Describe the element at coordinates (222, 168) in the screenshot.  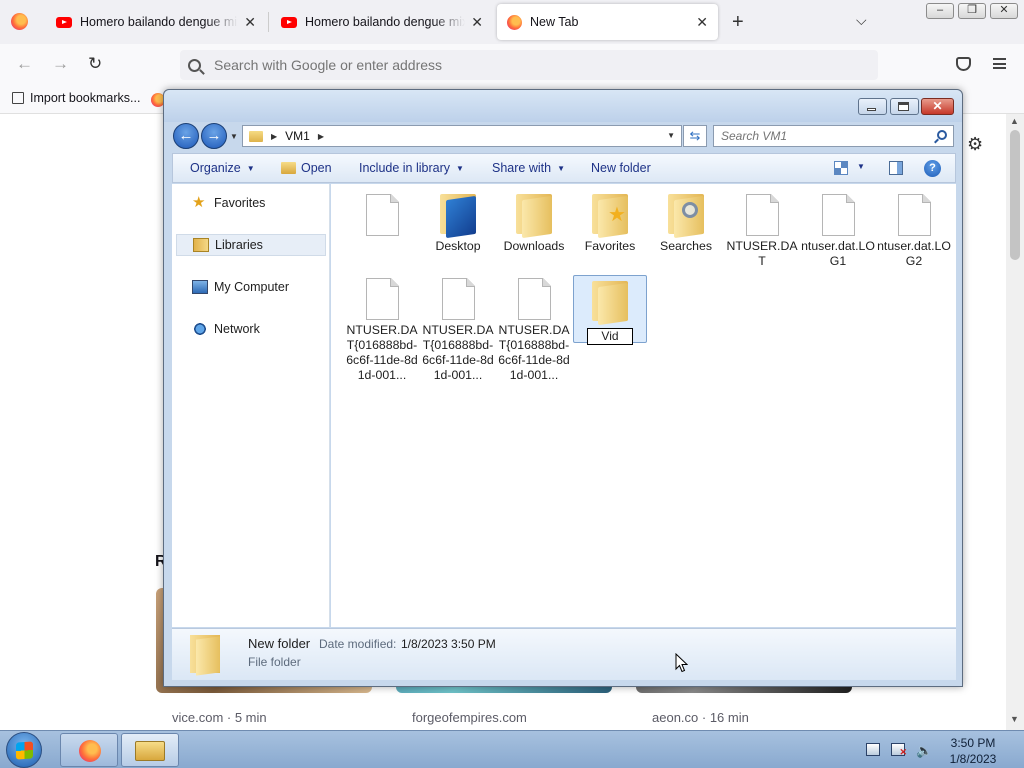
I see `organize-button: Organize ▼` at that location.